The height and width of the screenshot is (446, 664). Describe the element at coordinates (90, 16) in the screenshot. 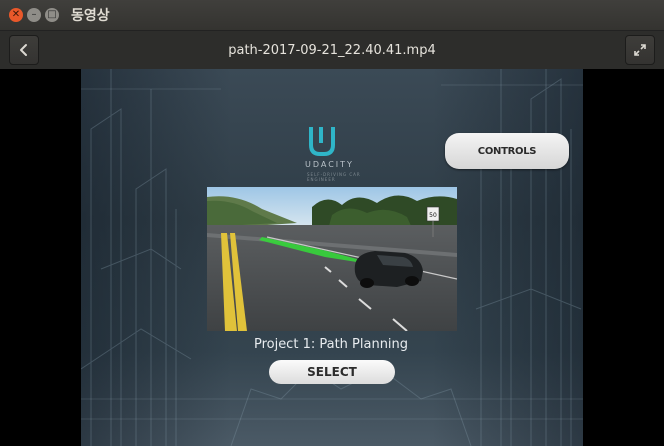

I see `window-title: 동영상` at that location.